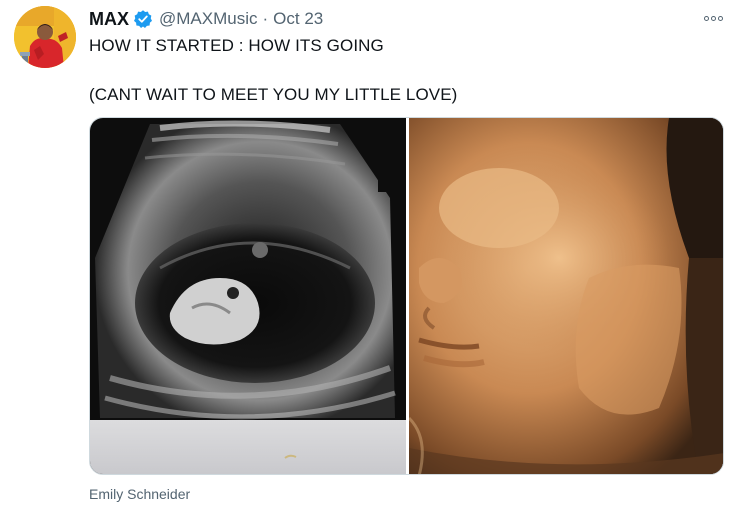  Describe the element at coordinates (273, 94) in the screenshot. I see `tweet-text-line-2: (CANT WAIT TO MEET YOU MY LITTLE LOVE)` at that location.